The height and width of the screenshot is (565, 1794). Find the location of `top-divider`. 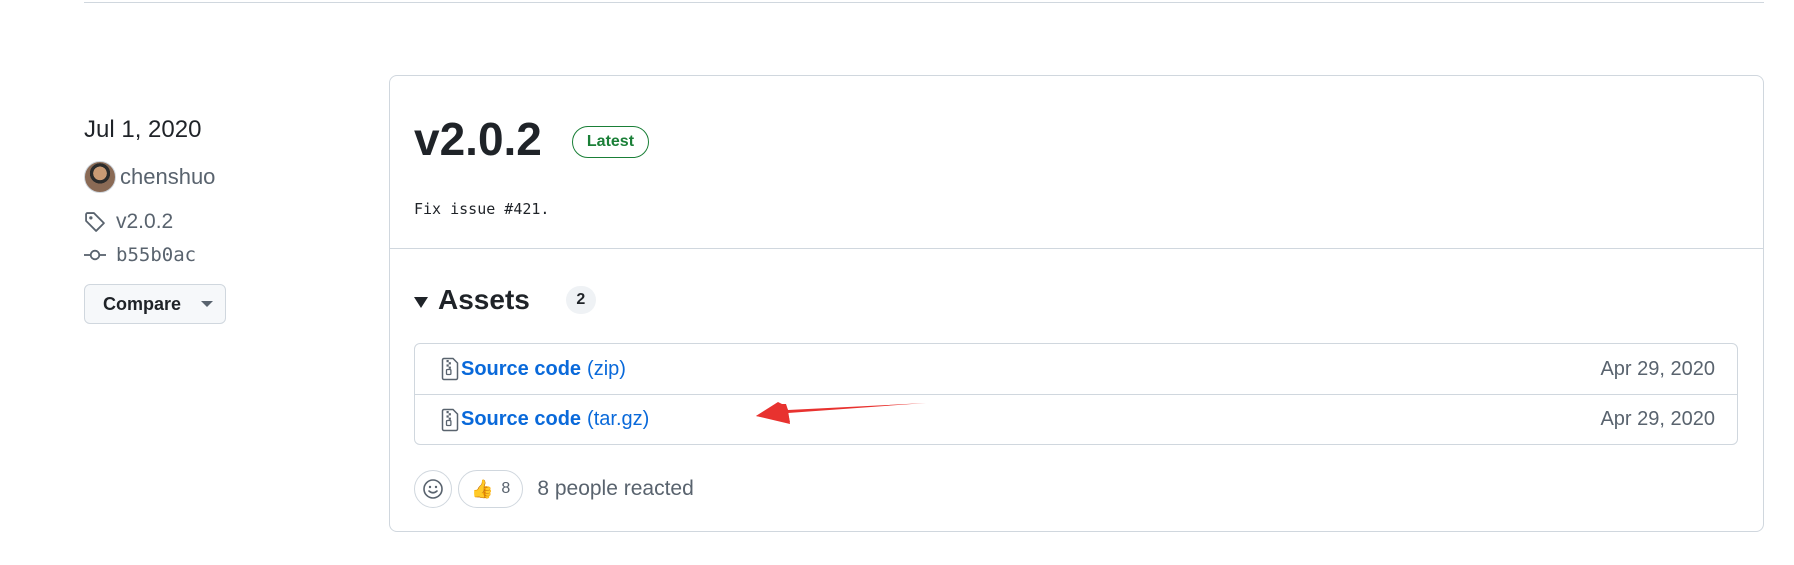

top-divider is located at coordinates (924, 2).